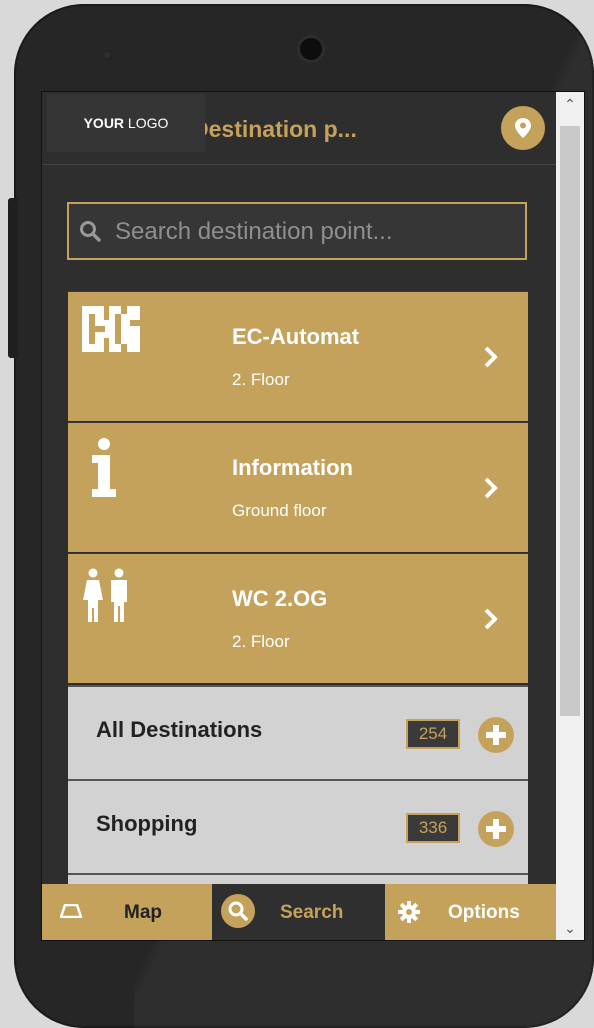  Describe the element at coordinates (105, 595) in the screenshot. I see `restroom-icon` at that location.